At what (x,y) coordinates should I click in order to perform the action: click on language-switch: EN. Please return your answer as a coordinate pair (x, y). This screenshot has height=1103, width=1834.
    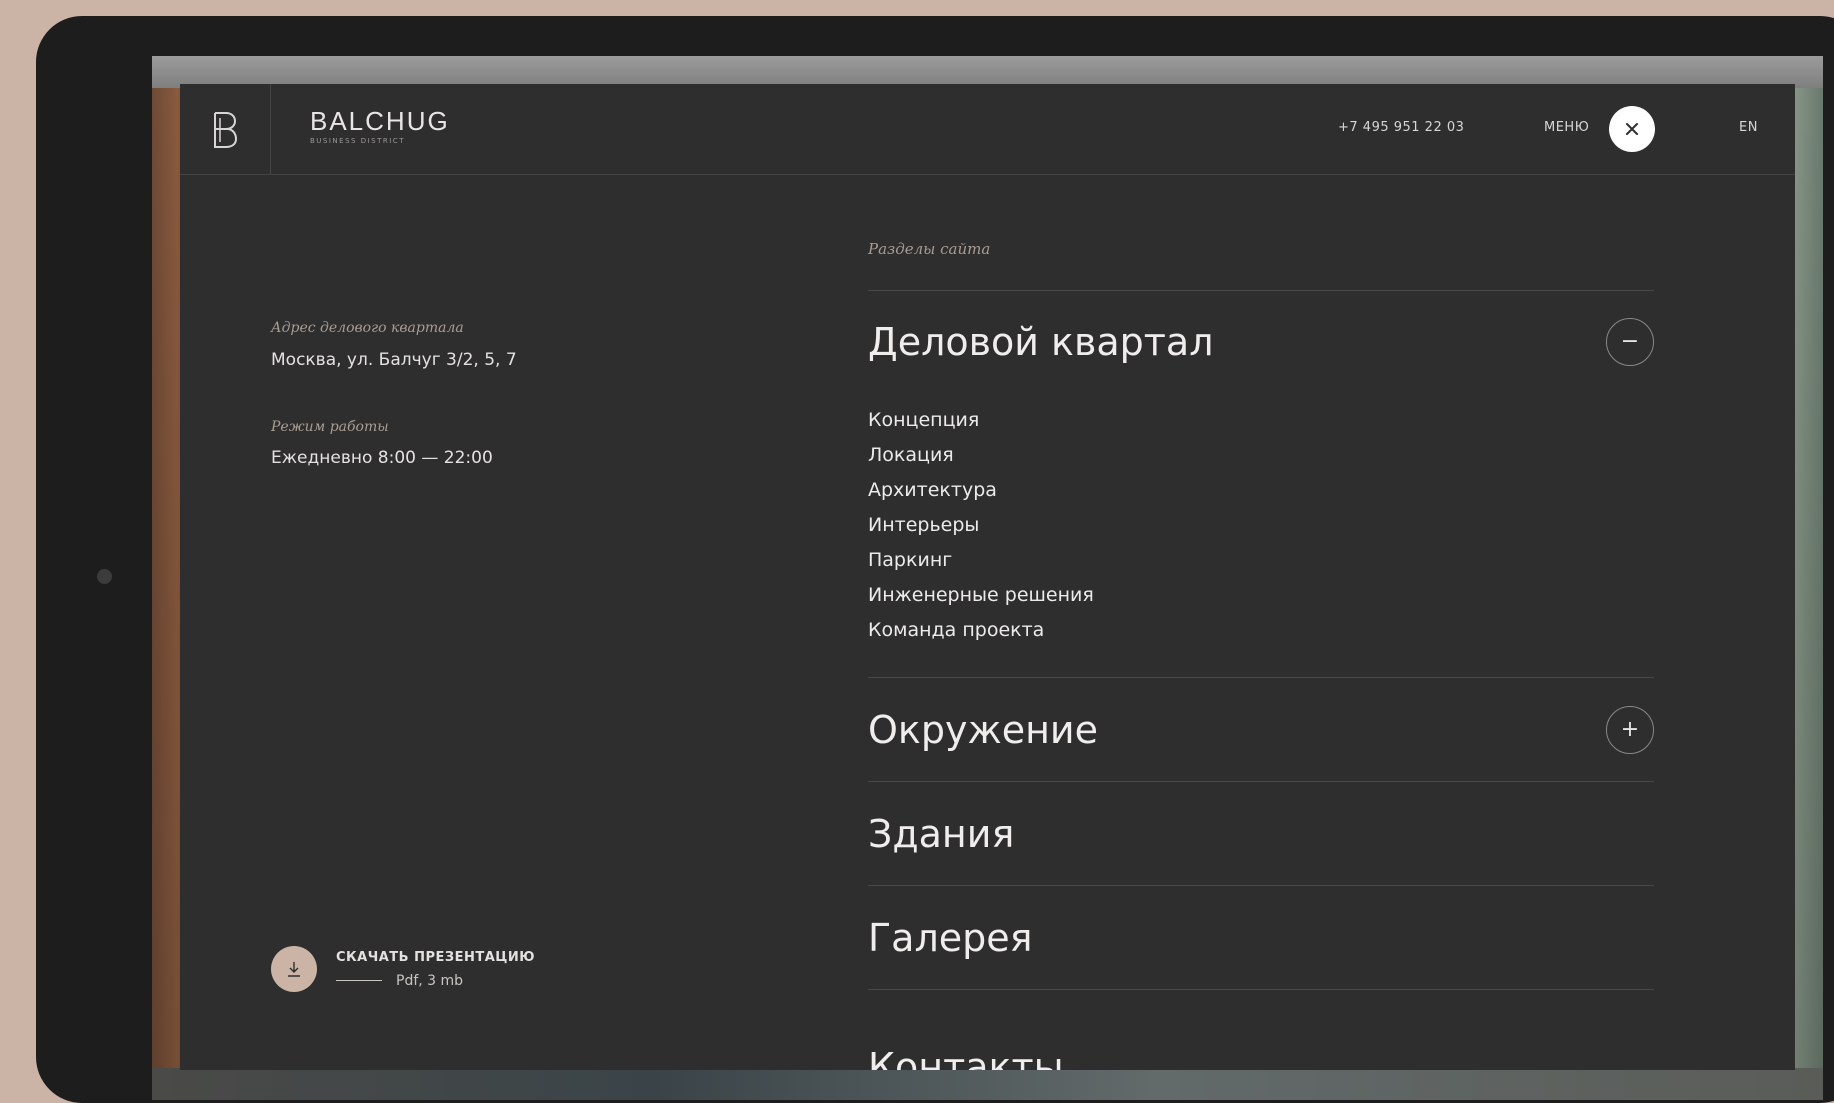
    Looking at the image, I should click on (1748, 127).